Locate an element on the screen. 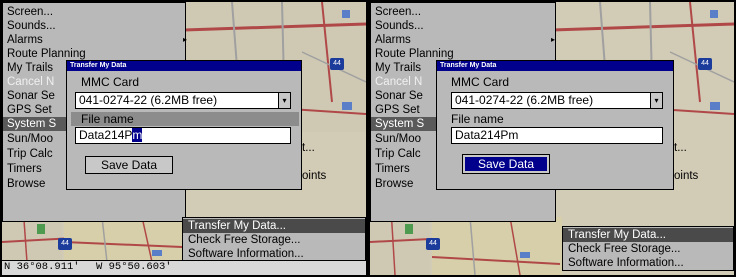  text-cursor: m is located at coordinates (137, 135).